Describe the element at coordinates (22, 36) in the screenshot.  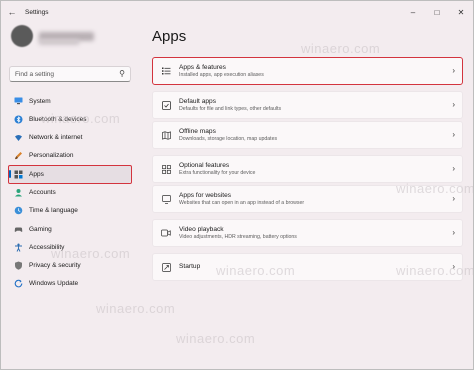
I see `avatar` at that location.